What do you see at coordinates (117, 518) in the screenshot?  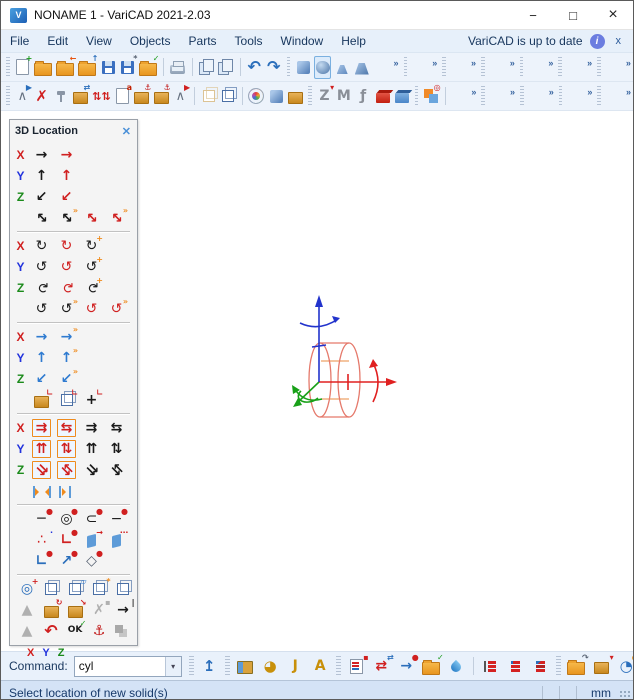 I see `snap-midpoint-icon: − ●` at bounding box center [117, 518].